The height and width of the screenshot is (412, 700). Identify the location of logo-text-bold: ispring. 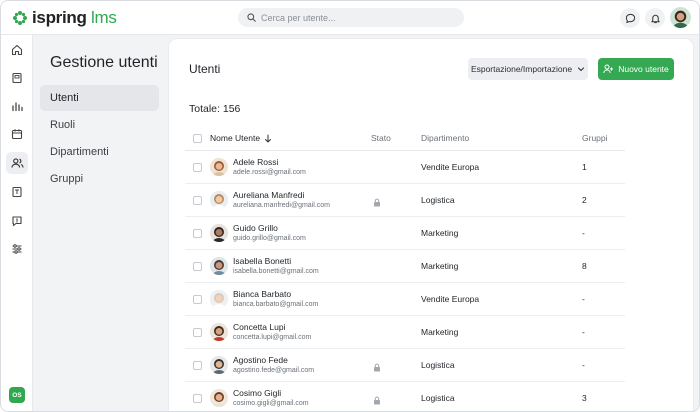
(59, 17).